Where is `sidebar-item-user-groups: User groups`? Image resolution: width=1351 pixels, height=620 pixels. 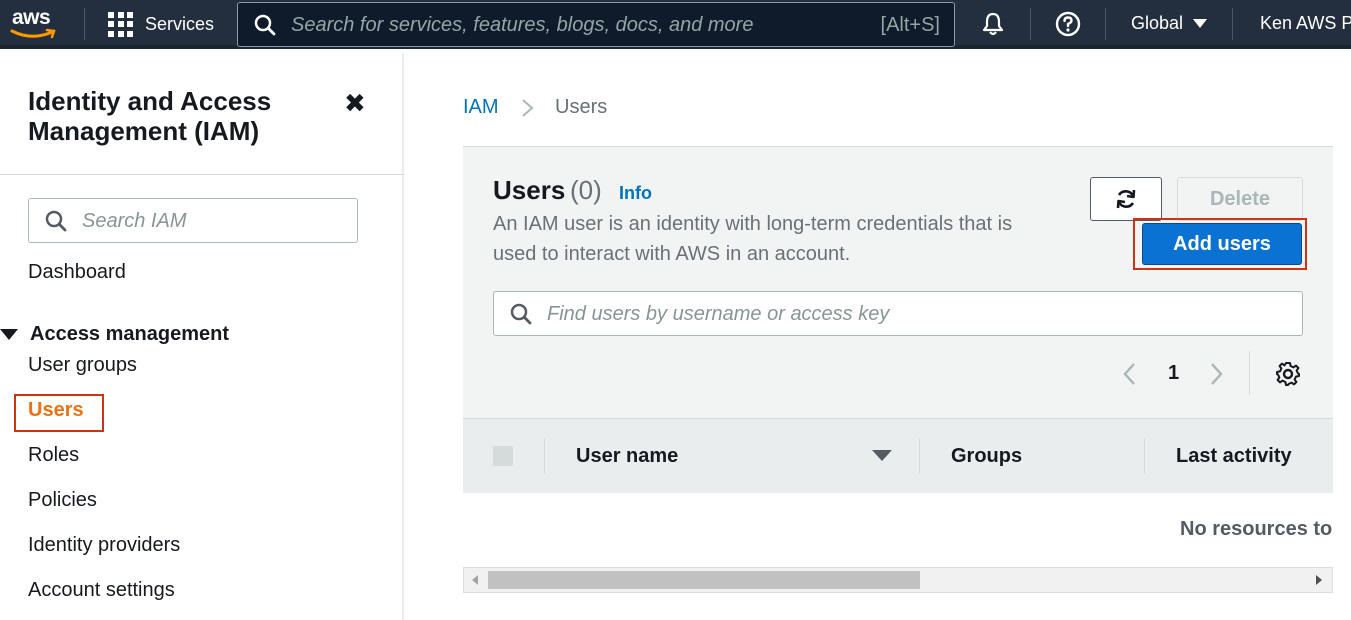 sidebar-item-user-groups: User groups is located at coordinates (82, 365).